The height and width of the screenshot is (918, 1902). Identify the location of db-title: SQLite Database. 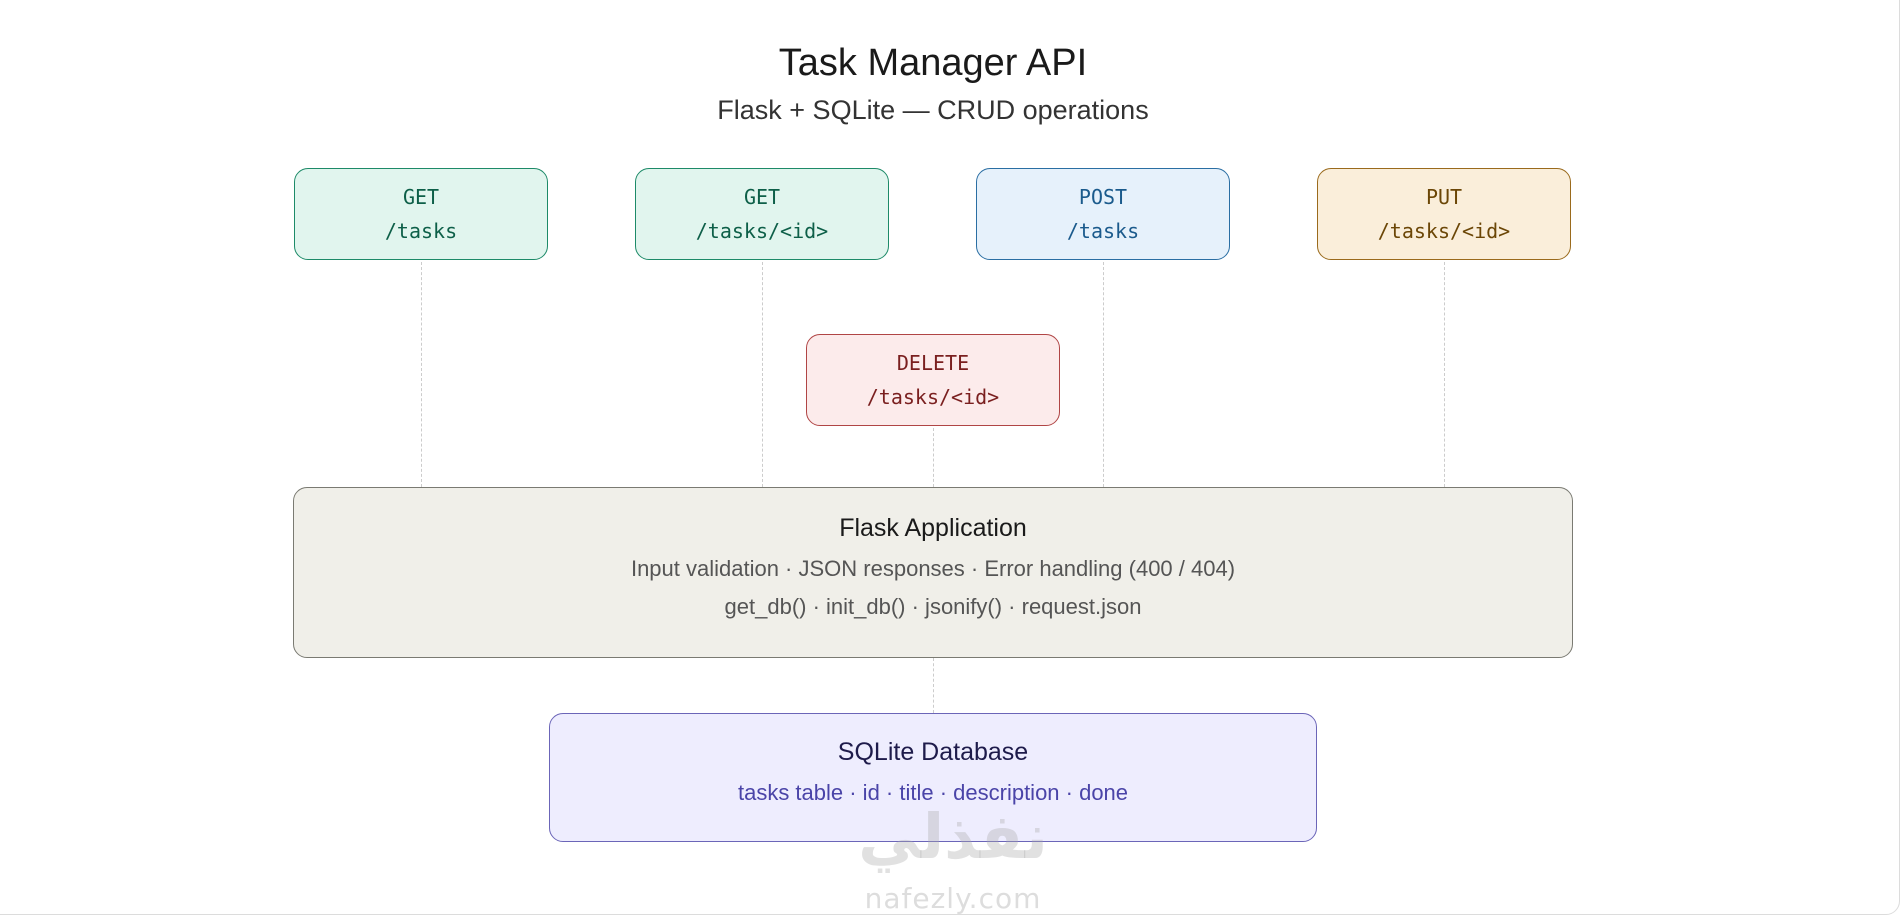
(933, 752).